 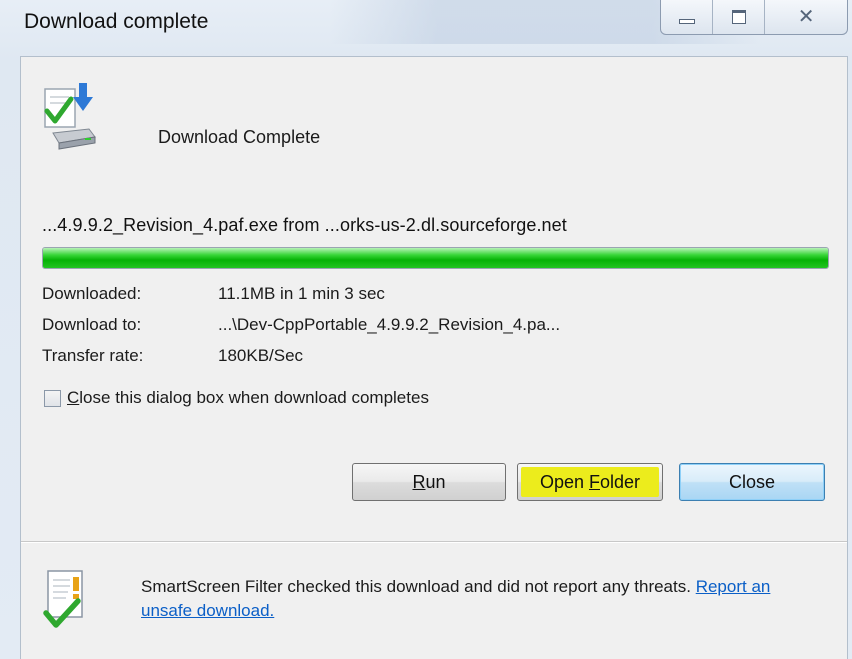 I want to click on run-mnemonic: R, so click(x=419, y=481).